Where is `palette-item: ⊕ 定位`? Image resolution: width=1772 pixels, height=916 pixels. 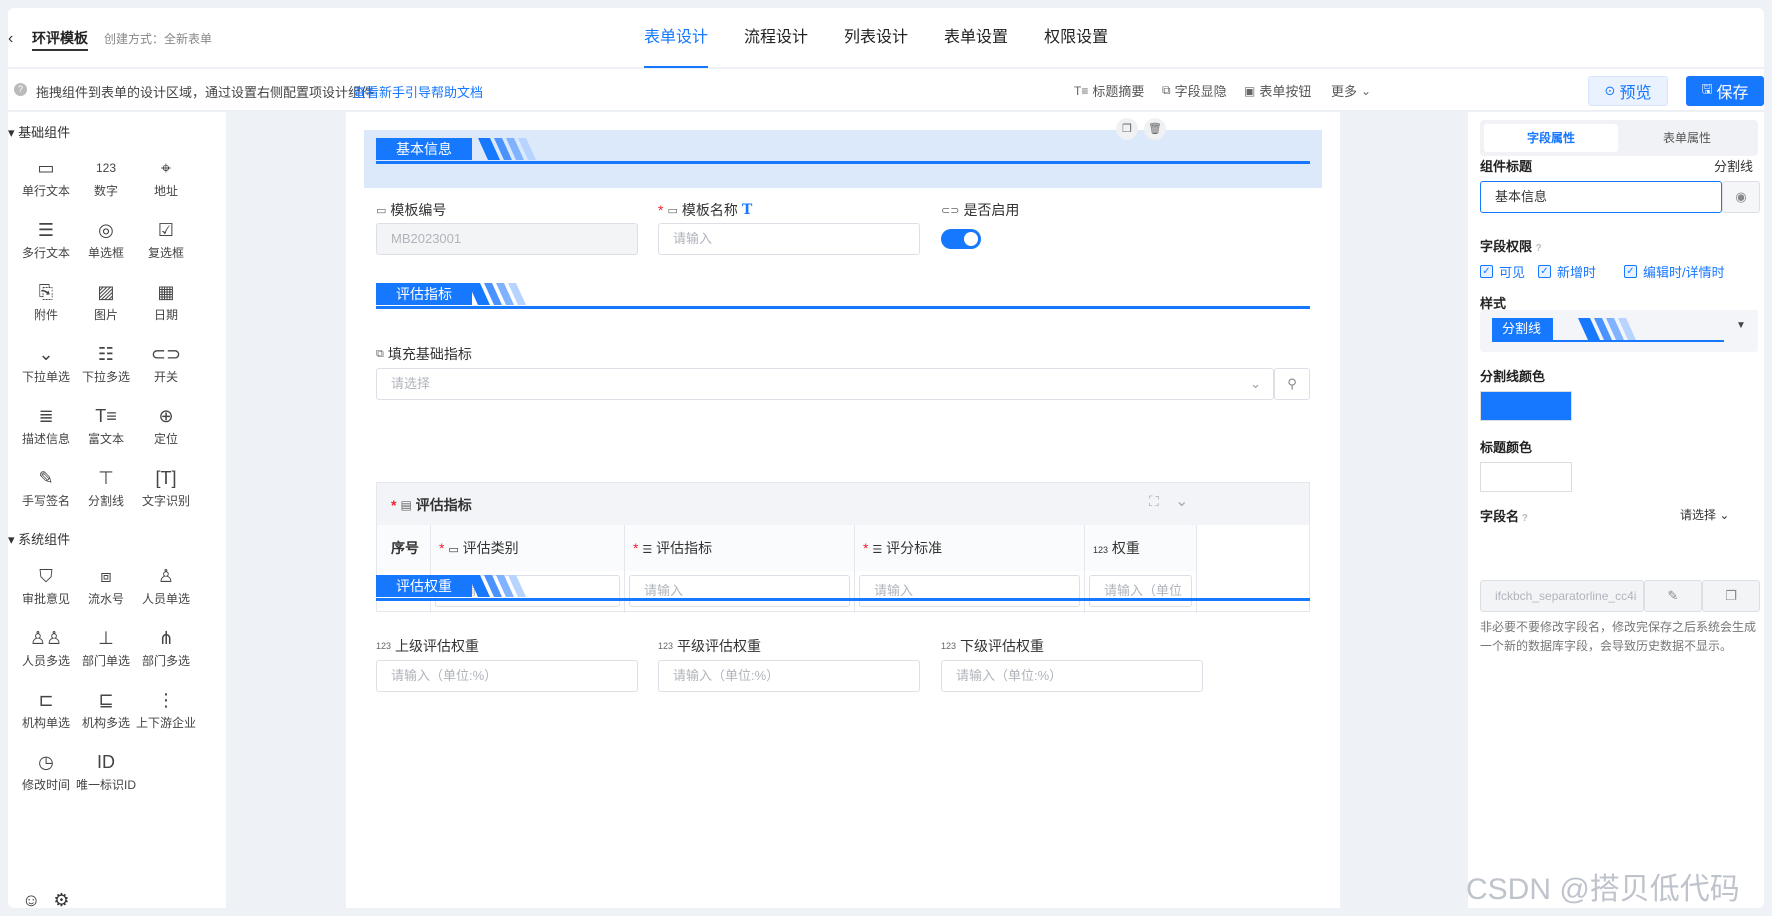 palette-item: ⊕ 定位 is located at coordinates (166, 430).